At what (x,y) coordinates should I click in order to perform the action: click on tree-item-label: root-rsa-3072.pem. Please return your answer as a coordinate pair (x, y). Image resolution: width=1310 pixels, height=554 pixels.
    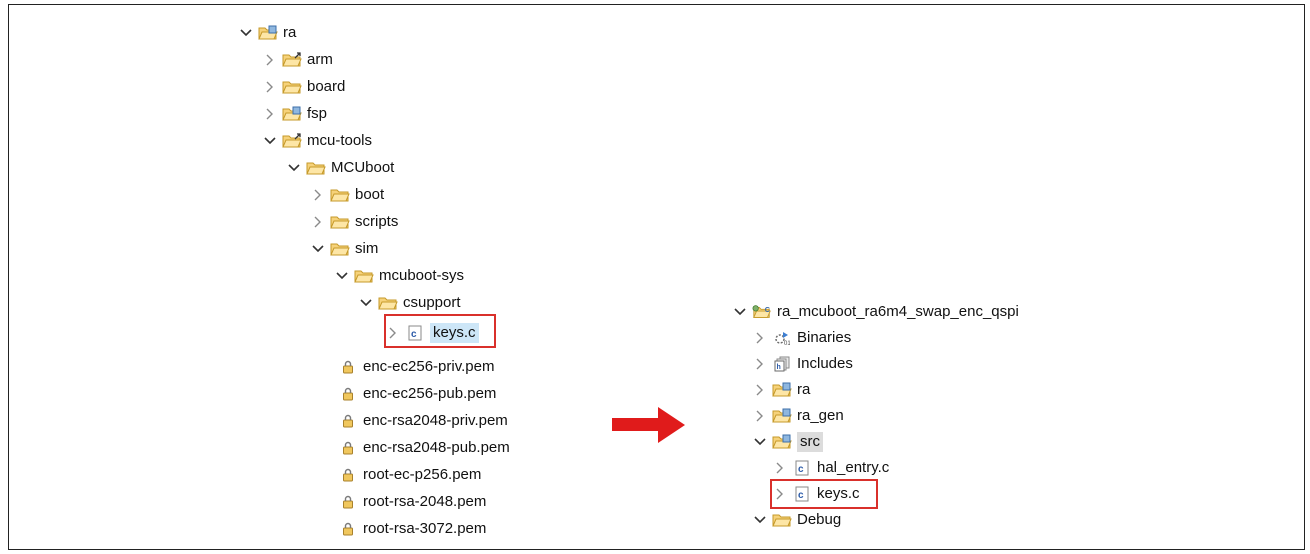
    Looking at the image, I should click on (425, 528).